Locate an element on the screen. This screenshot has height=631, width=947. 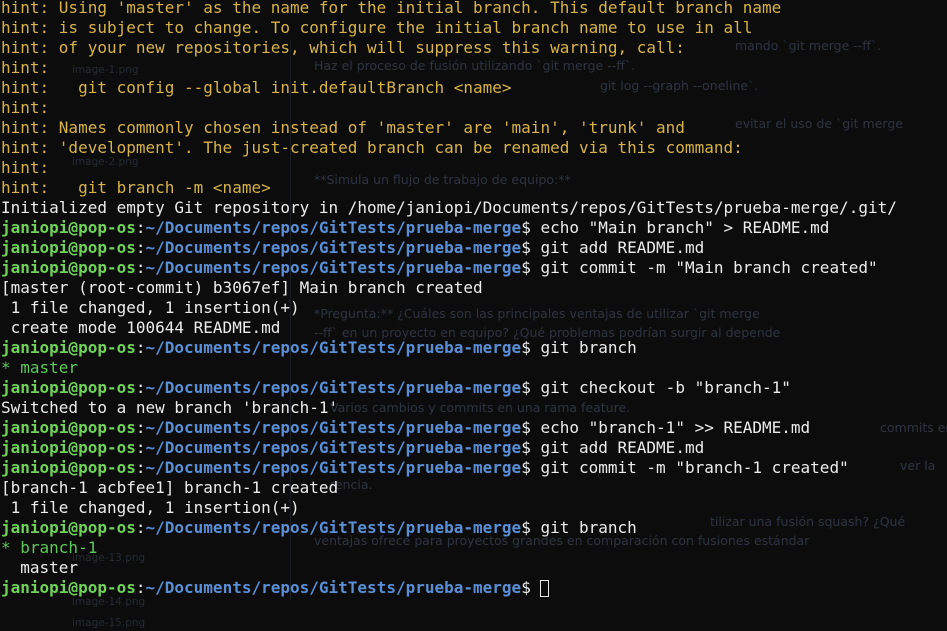
branch-list-current: * master is located at coordinates (40, 367).